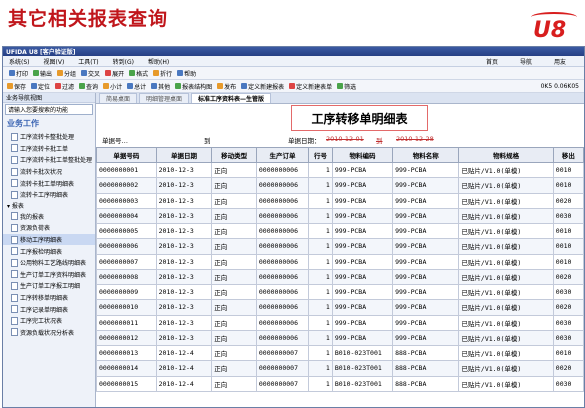 The image size is (585, 408). Describe the element at coordinates (44, 299) in the screenshot. I see `sidebar-item-label: 工序转移单明细表` at that location.